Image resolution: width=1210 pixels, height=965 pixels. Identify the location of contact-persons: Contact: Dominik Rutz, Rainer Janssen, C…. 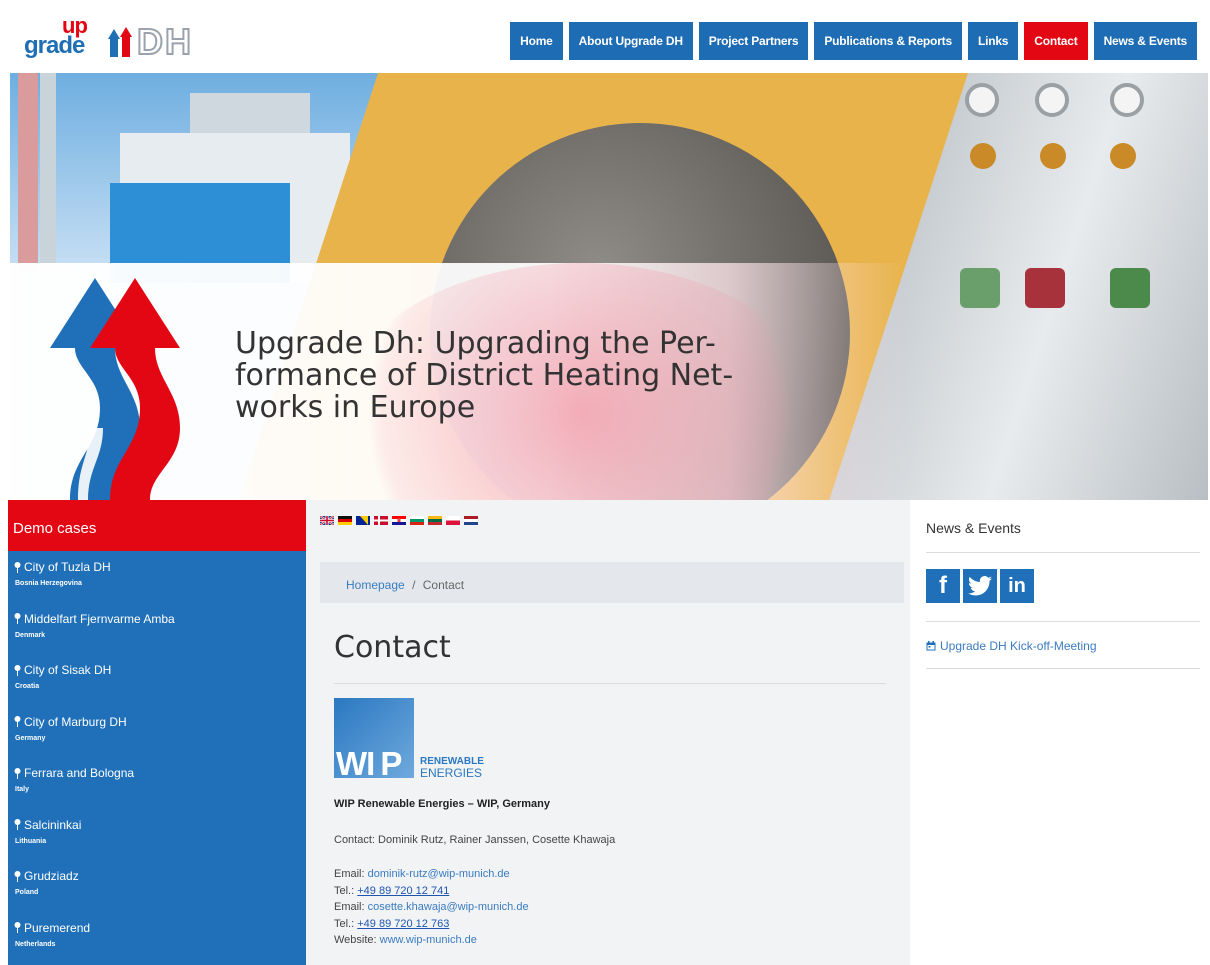
(475, 840).